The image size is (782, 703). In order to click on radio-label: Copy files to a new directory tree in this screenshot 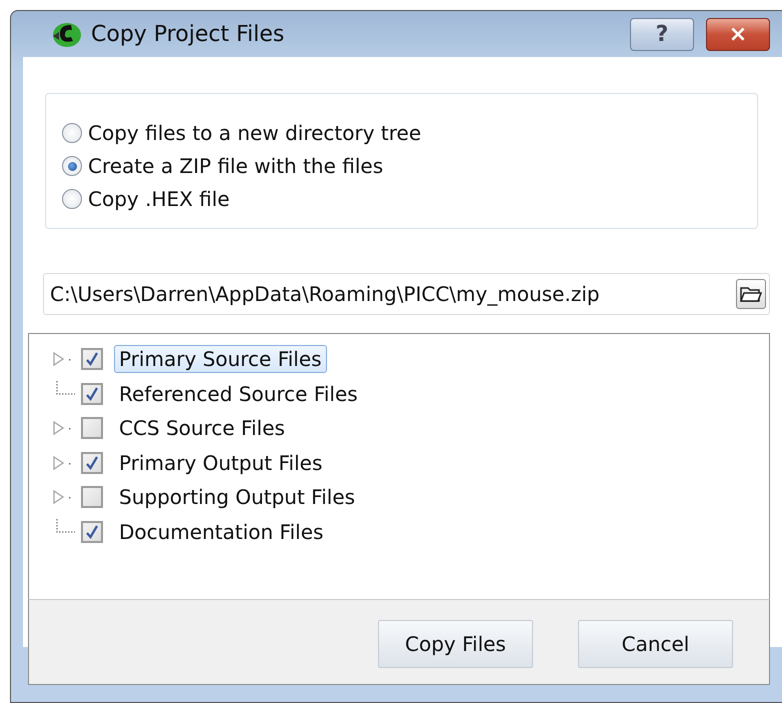, I will do `click(255, 133)`.